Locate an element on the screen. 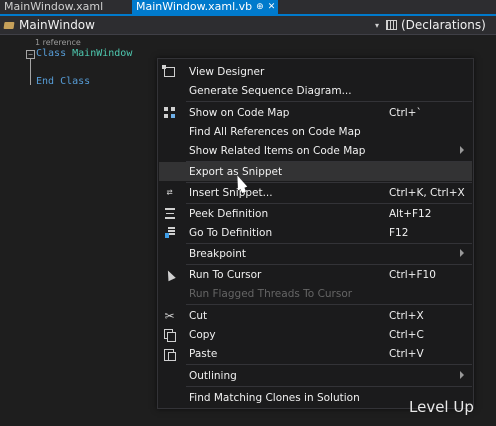  navigation-bar: MainWindow ▾ (Declarations) is located at coordinates (248, 25).